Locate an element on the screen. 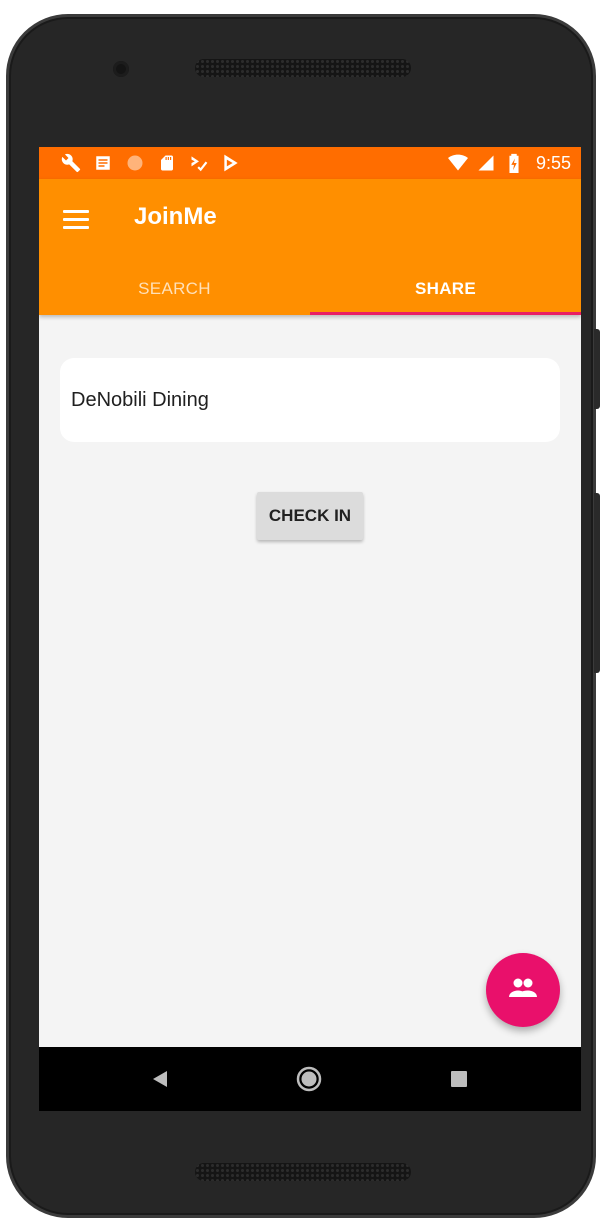 Image resolution: width=604 pixels, height=1232 pixels. home-circle-icon is located at coordinates (309, 1079).